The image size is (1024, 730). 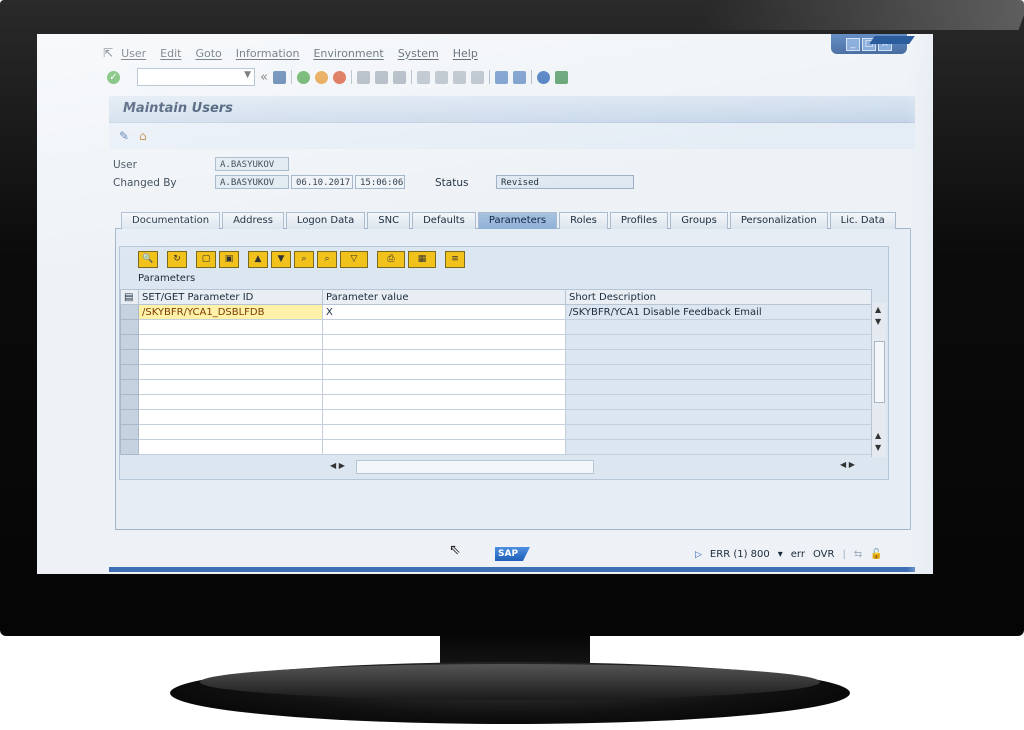 What do you see at coordinates (543, 77) in the screenshot?
I see `help-icon` at bounding box center [543, 77].